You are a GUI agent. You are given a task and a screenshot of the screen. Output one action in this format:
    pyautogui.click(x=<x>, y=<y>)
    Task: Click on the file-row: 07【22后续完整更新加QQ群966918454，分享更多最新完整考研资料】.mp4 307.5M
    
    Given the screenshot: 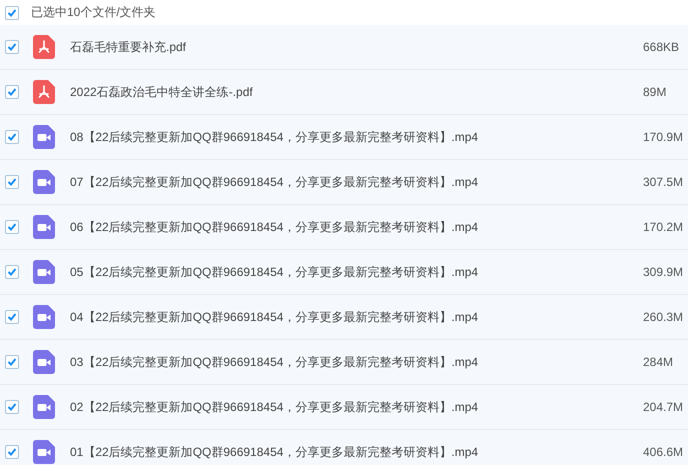 What is the action you would take?
    pyautogui.click(x=344, y=182)
    